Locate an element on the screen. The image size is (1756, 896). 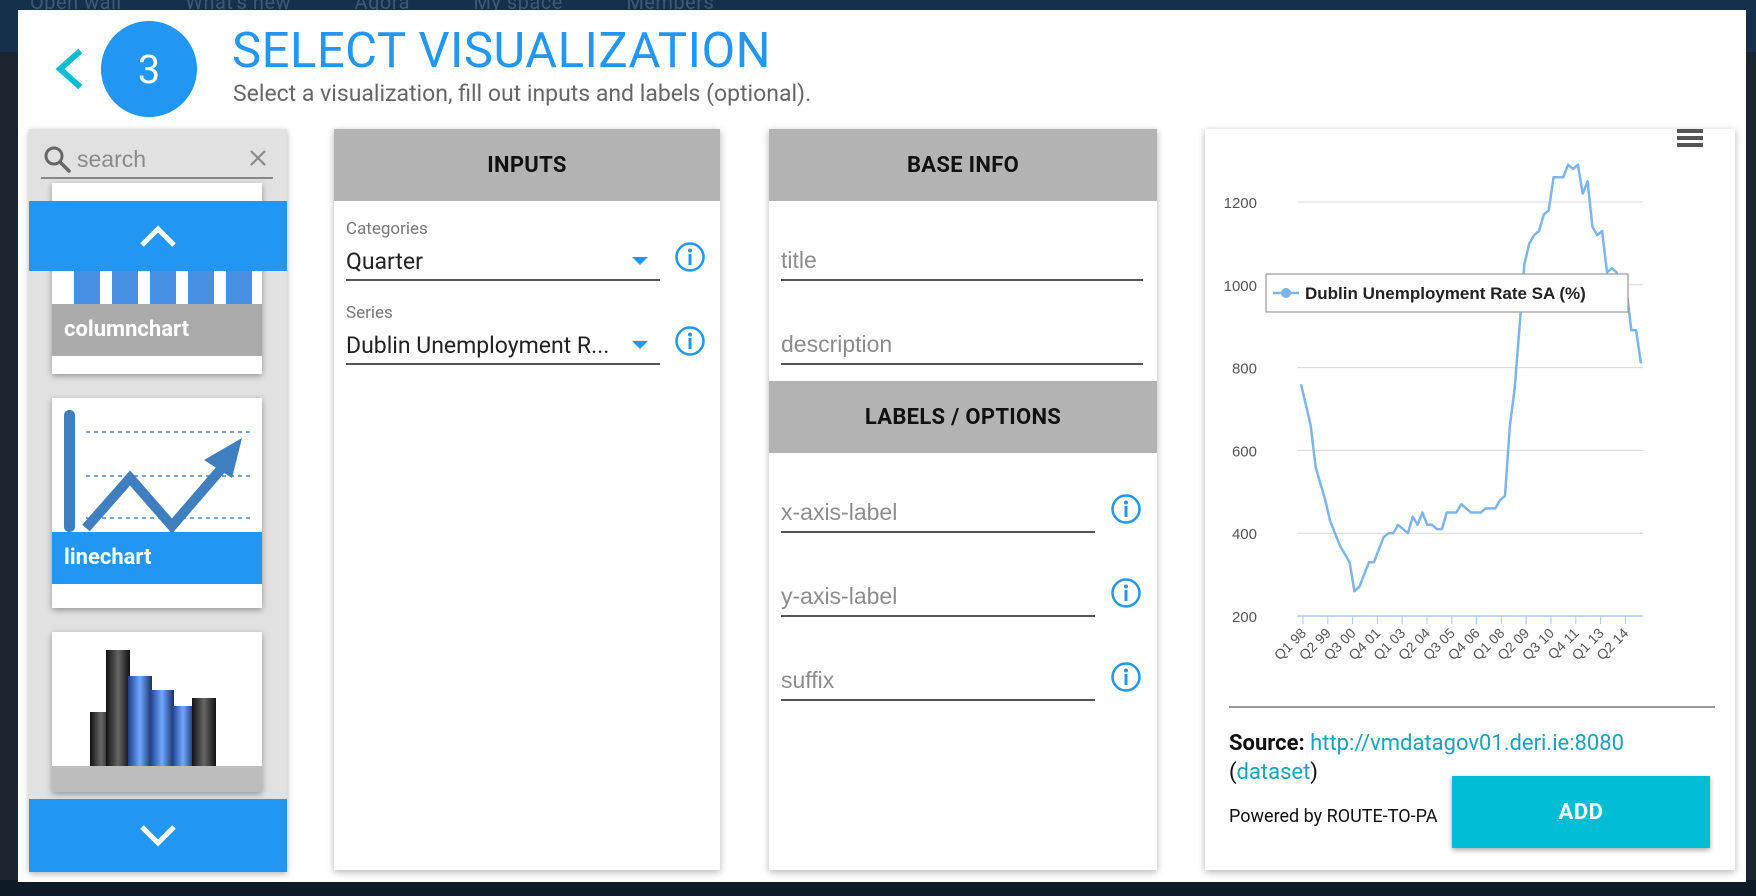
card-label: linechart is located at coordinates (157, 558).